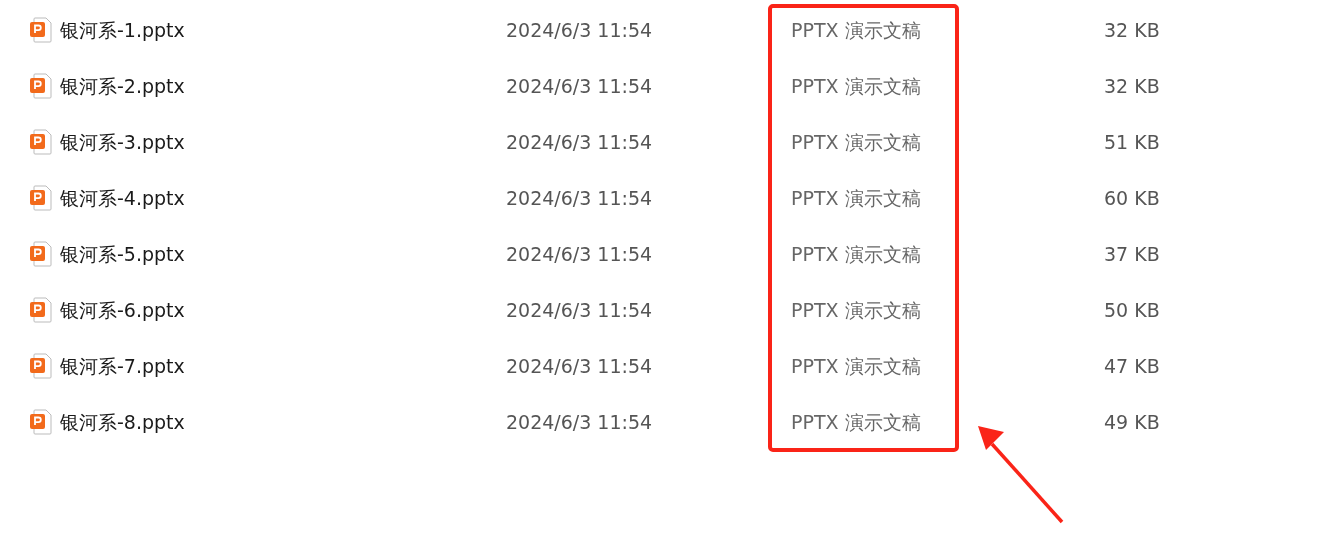  I want to click on file-size: 51 KB, so click(1132, 142).